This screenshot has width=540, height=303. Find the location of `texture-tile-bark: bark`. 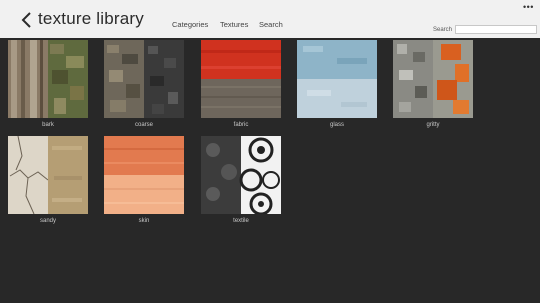

texture-tile-bark: bark is located at coordinates (48, 84).